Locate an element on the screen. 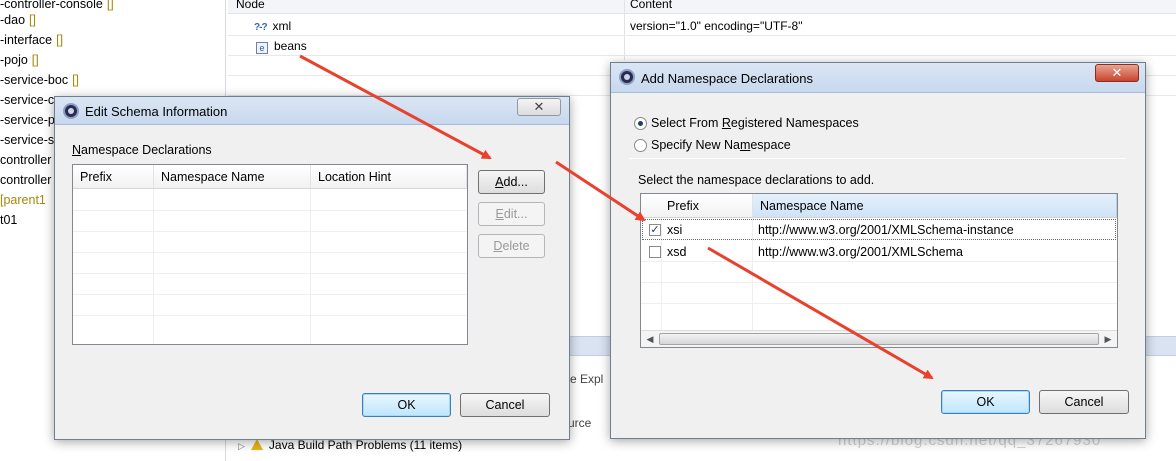  namespace-cell: http://www.w3.org/2001/XMLSchema is located at coordinates (860, 252).